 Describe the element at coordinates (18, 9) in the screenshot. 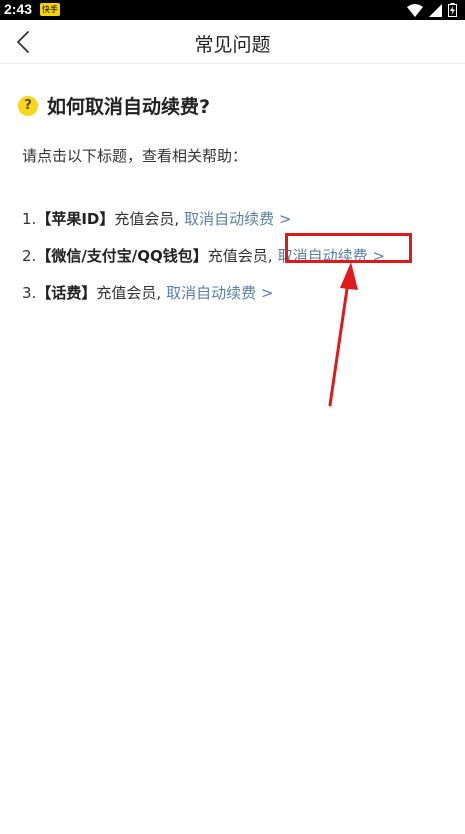

I see `status-time: 2:43` at that location.